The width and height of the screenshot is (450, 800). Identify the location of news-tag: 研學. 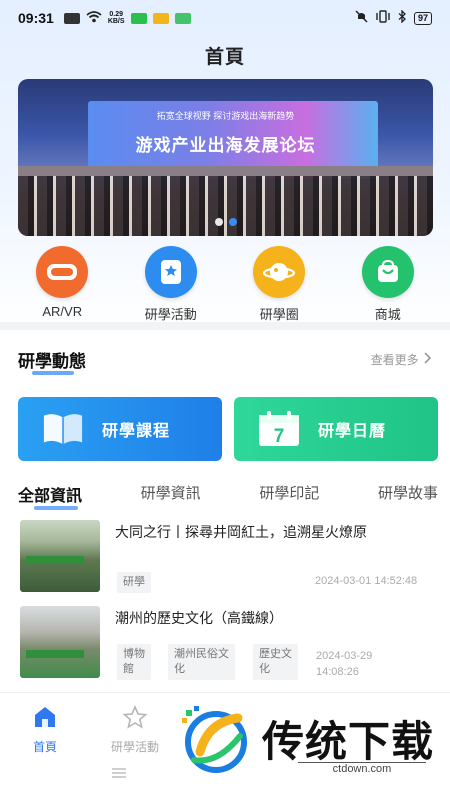
(134, 582).